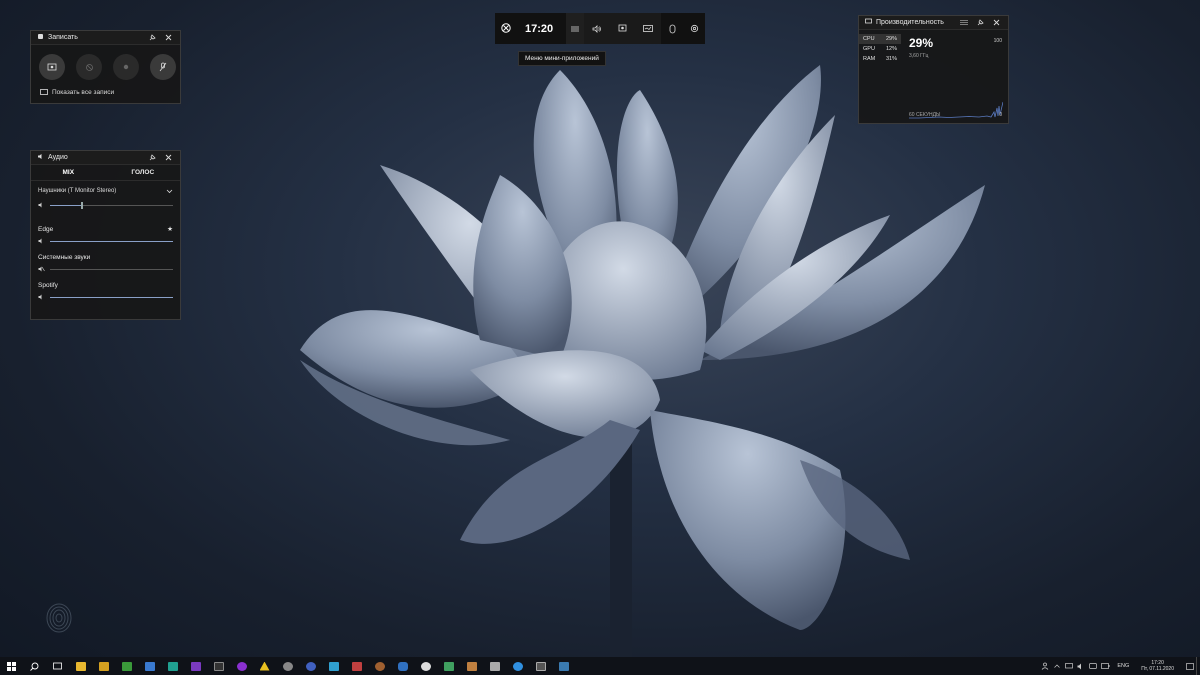 This screenshot has height=675, width=1200. Describe the element at coordinates (891, 49) in the screenshot. I see `metric-value: 12%` at that location.